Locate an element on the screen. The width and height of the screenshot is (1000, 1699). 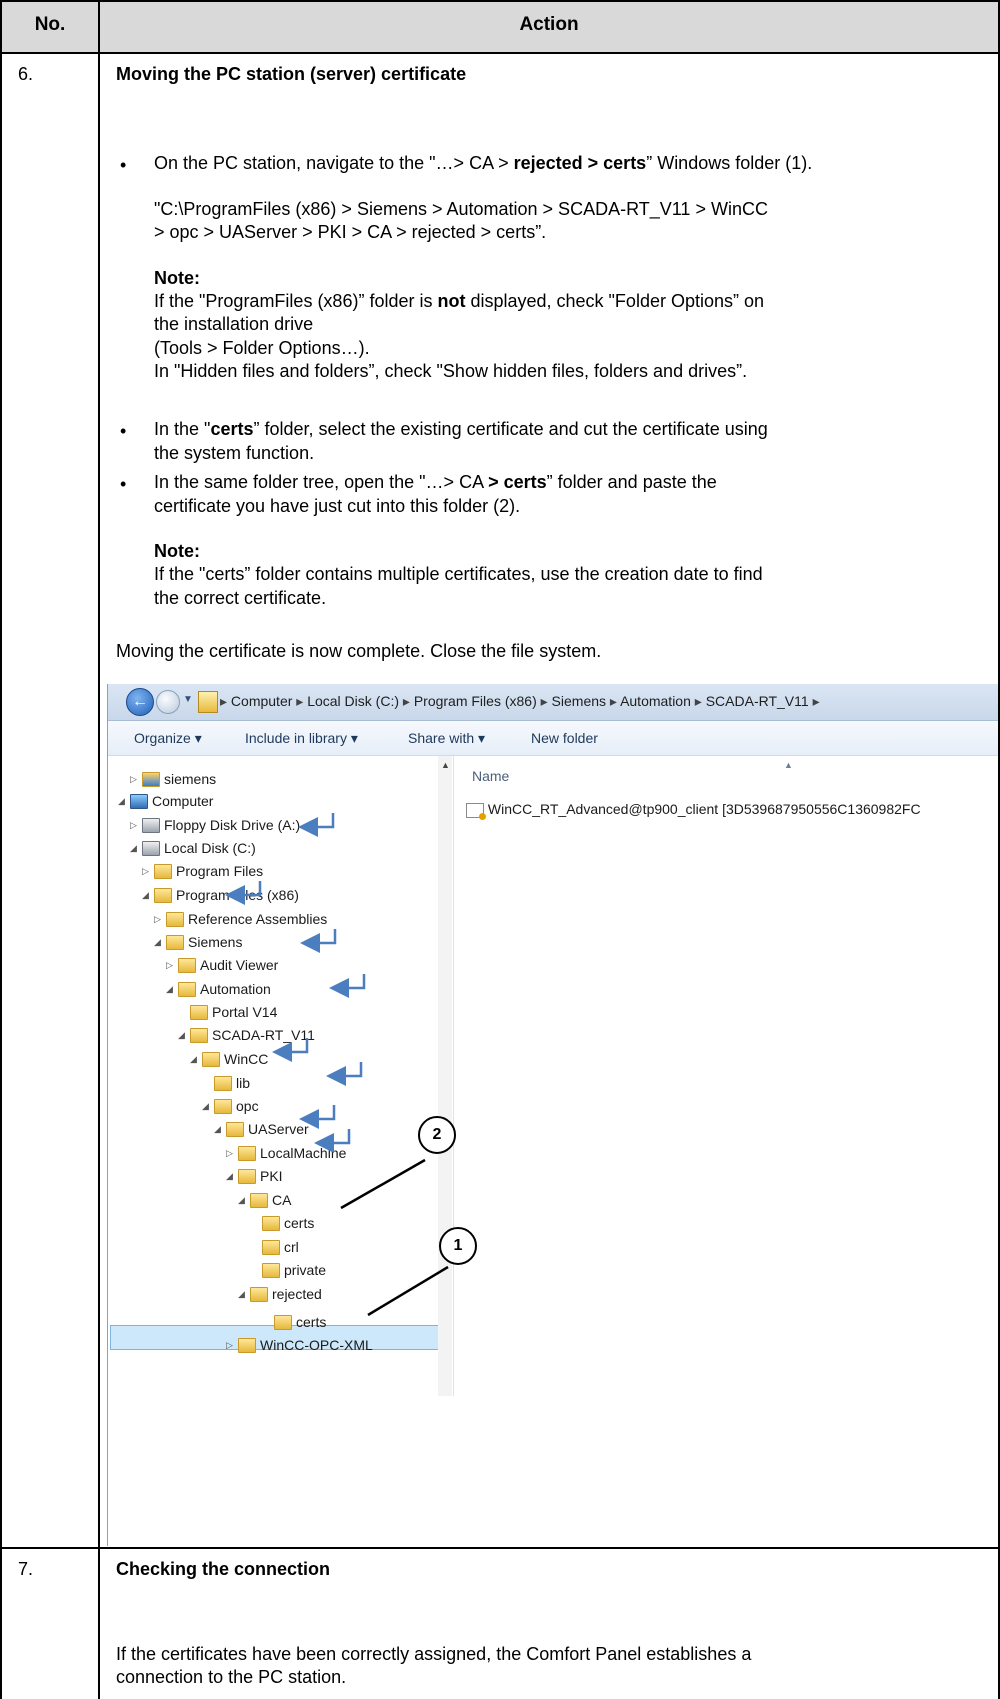
arrow-program-files-x86 is located at coordinates (316, 825).